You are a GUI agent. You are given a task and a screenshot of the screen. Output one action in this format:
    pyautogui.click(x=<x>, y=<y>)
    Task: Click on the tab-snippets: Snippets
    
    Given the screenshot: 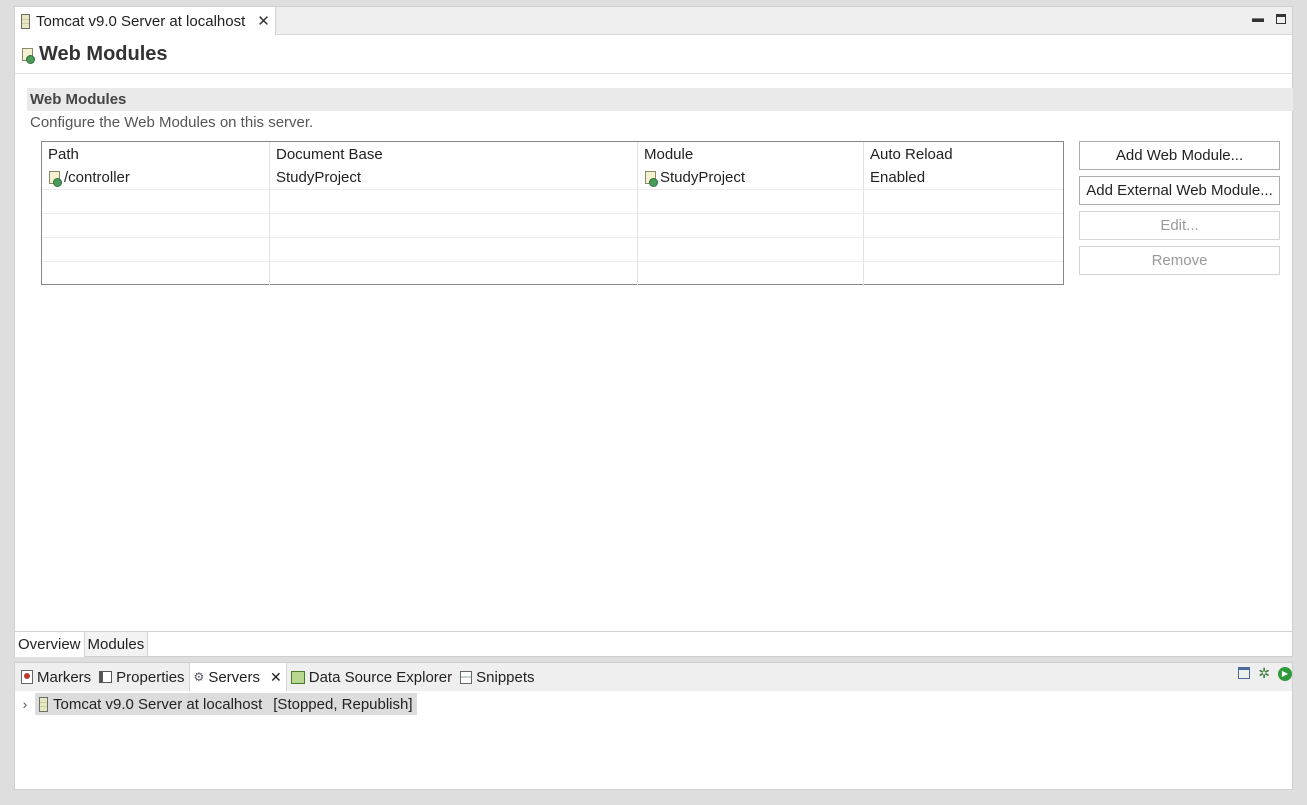 What is the action you would take?
    pyautogui.click(x=497, y=677)
    